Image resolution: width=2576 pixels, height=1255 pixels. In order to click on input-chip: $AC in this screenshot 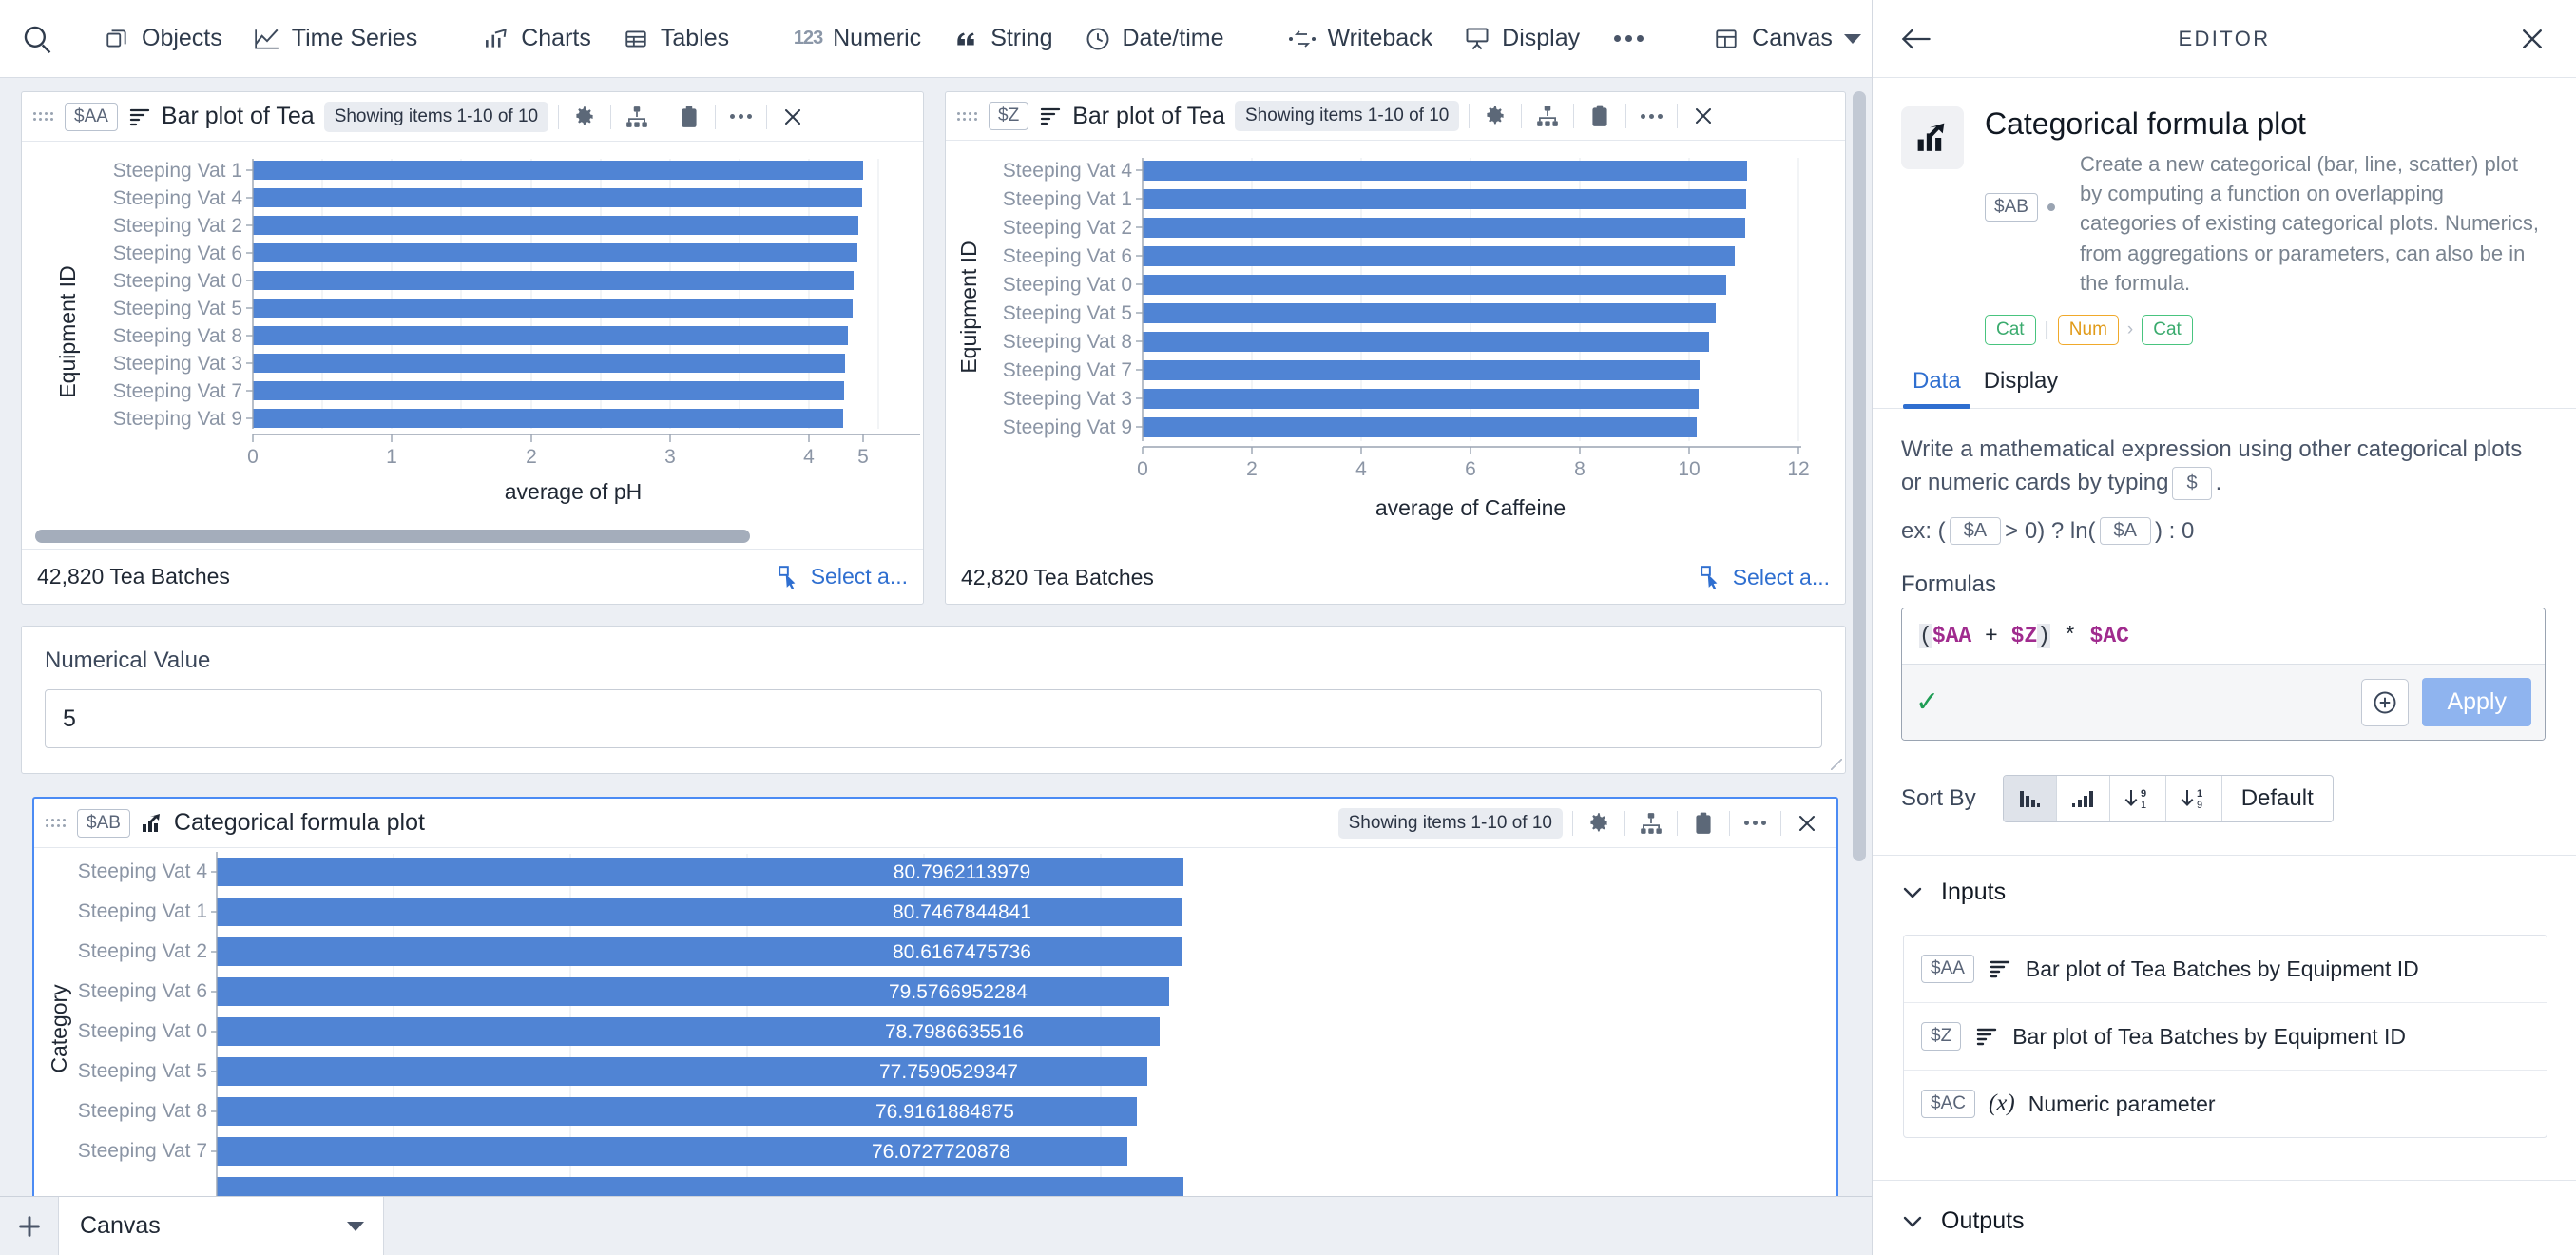, I will do `click(1948, 1104)`.